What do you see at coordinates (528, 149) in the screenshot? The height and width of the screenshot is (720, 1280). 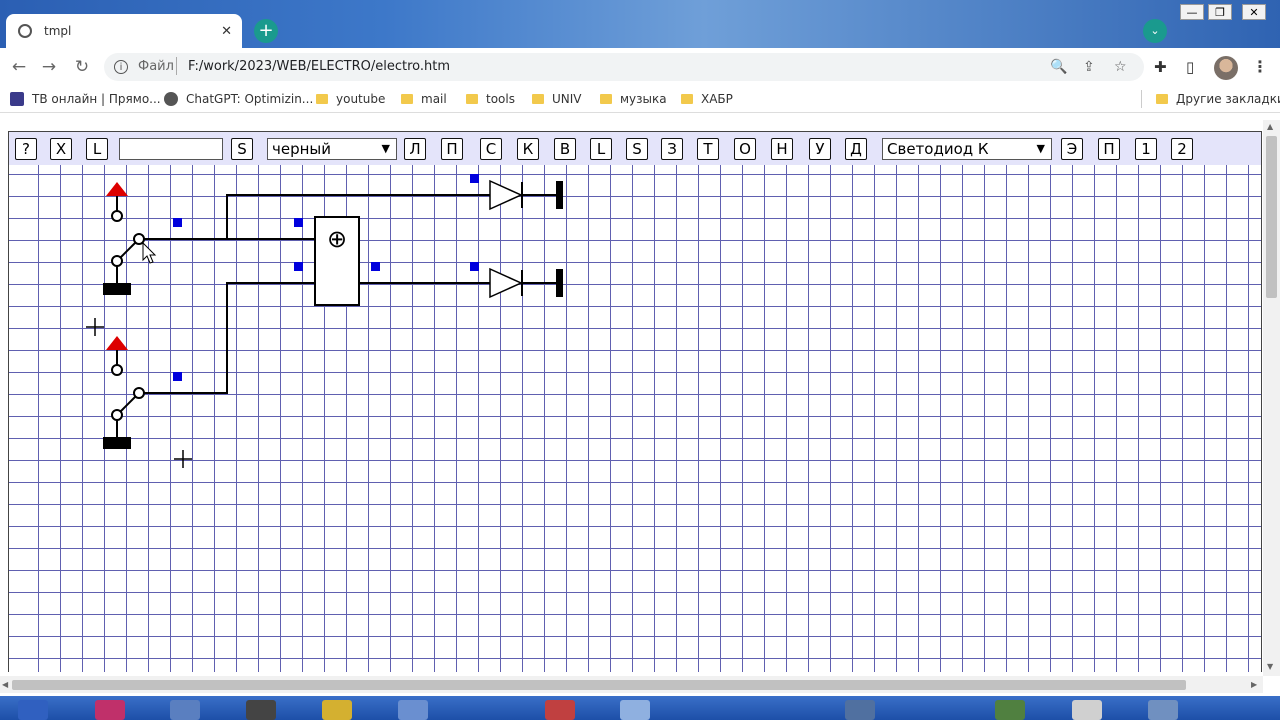 I see `k-button: К` at bounding box center [528, 149].